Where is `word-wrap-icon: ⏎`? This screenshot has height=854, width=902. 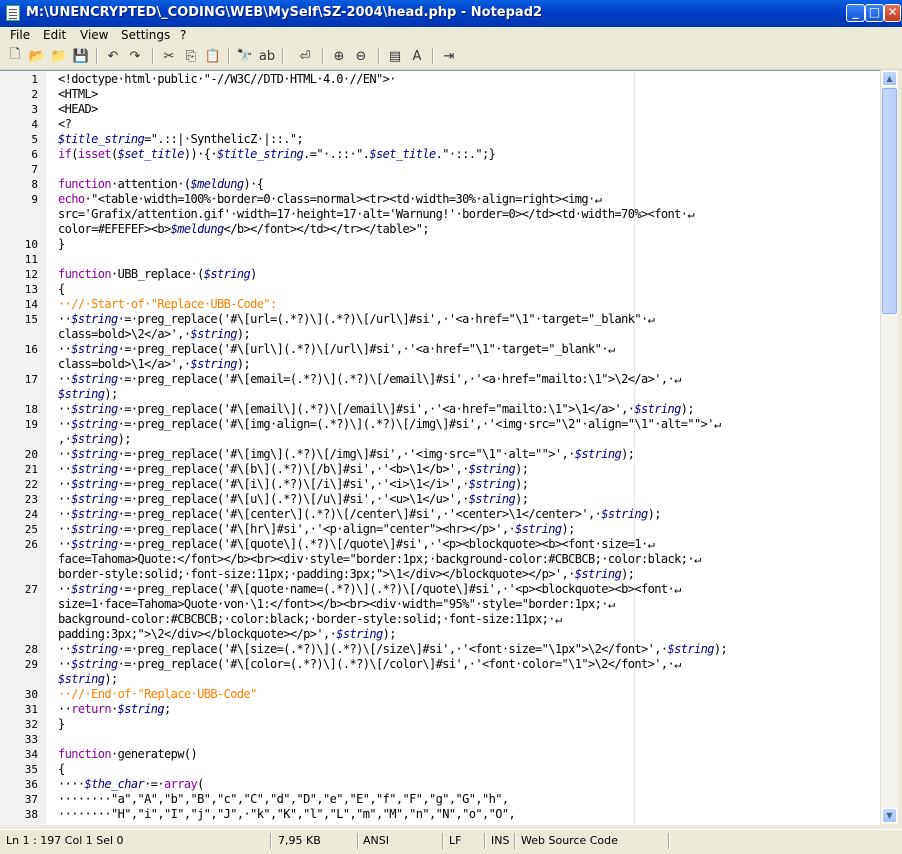 word-wrap-icon: ⏎ is located at coordinates (305, 56).